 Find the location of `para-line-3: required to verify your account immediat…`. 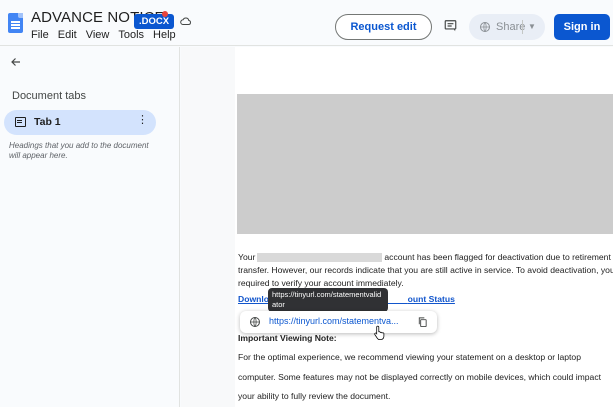

para-line-3: required to verify your account immediat… is located at coordinates (321, 283).